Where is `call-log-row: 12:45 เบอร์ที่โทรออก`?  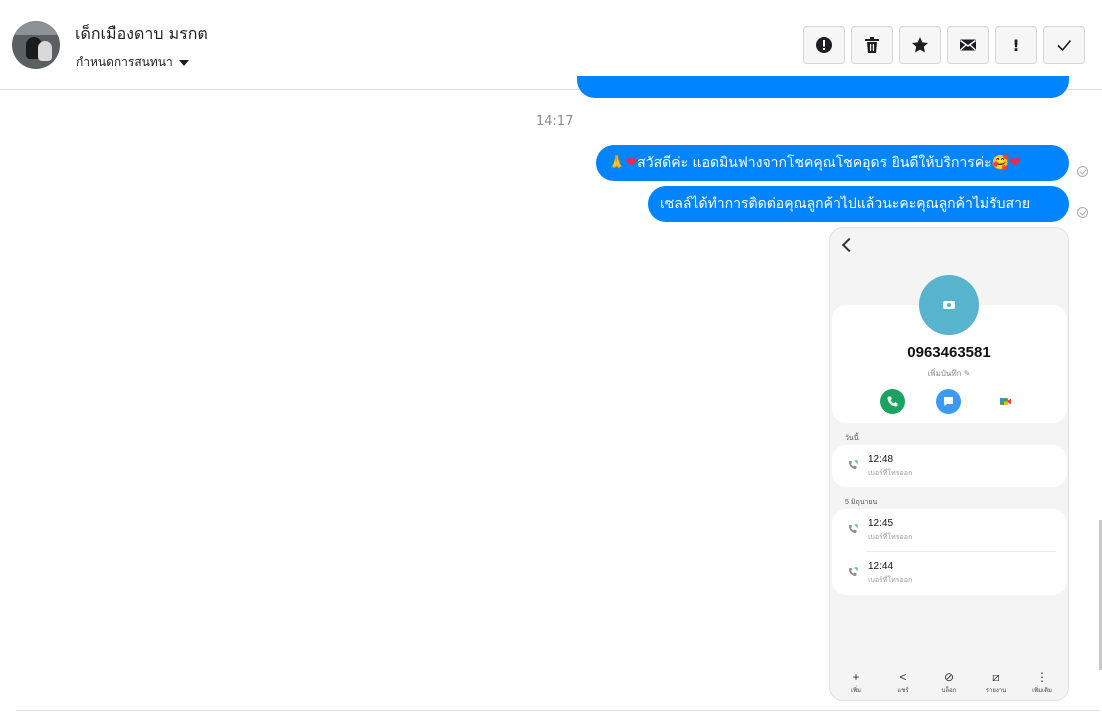
call-log-row: 12:45 เบอร์ที่โทรออก is located at coordinates (949, 530).